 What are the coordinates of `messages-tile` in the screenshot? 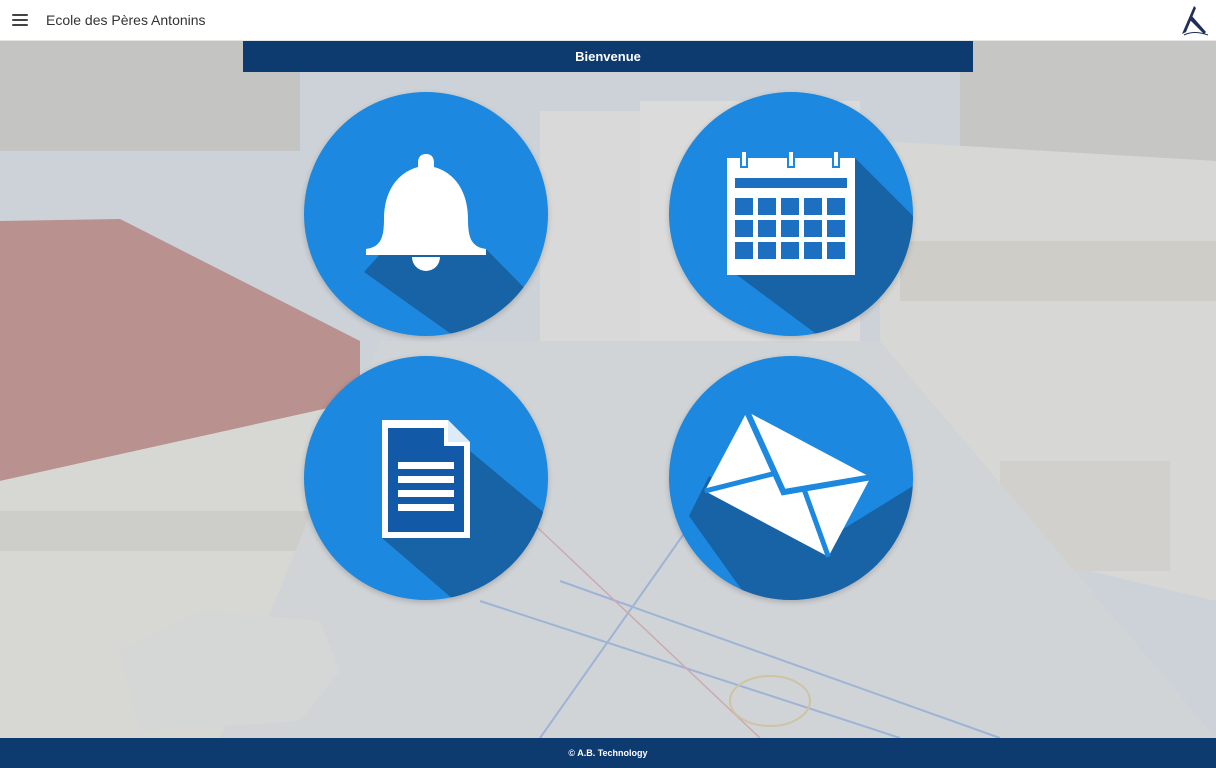 It's located at (791, 478).